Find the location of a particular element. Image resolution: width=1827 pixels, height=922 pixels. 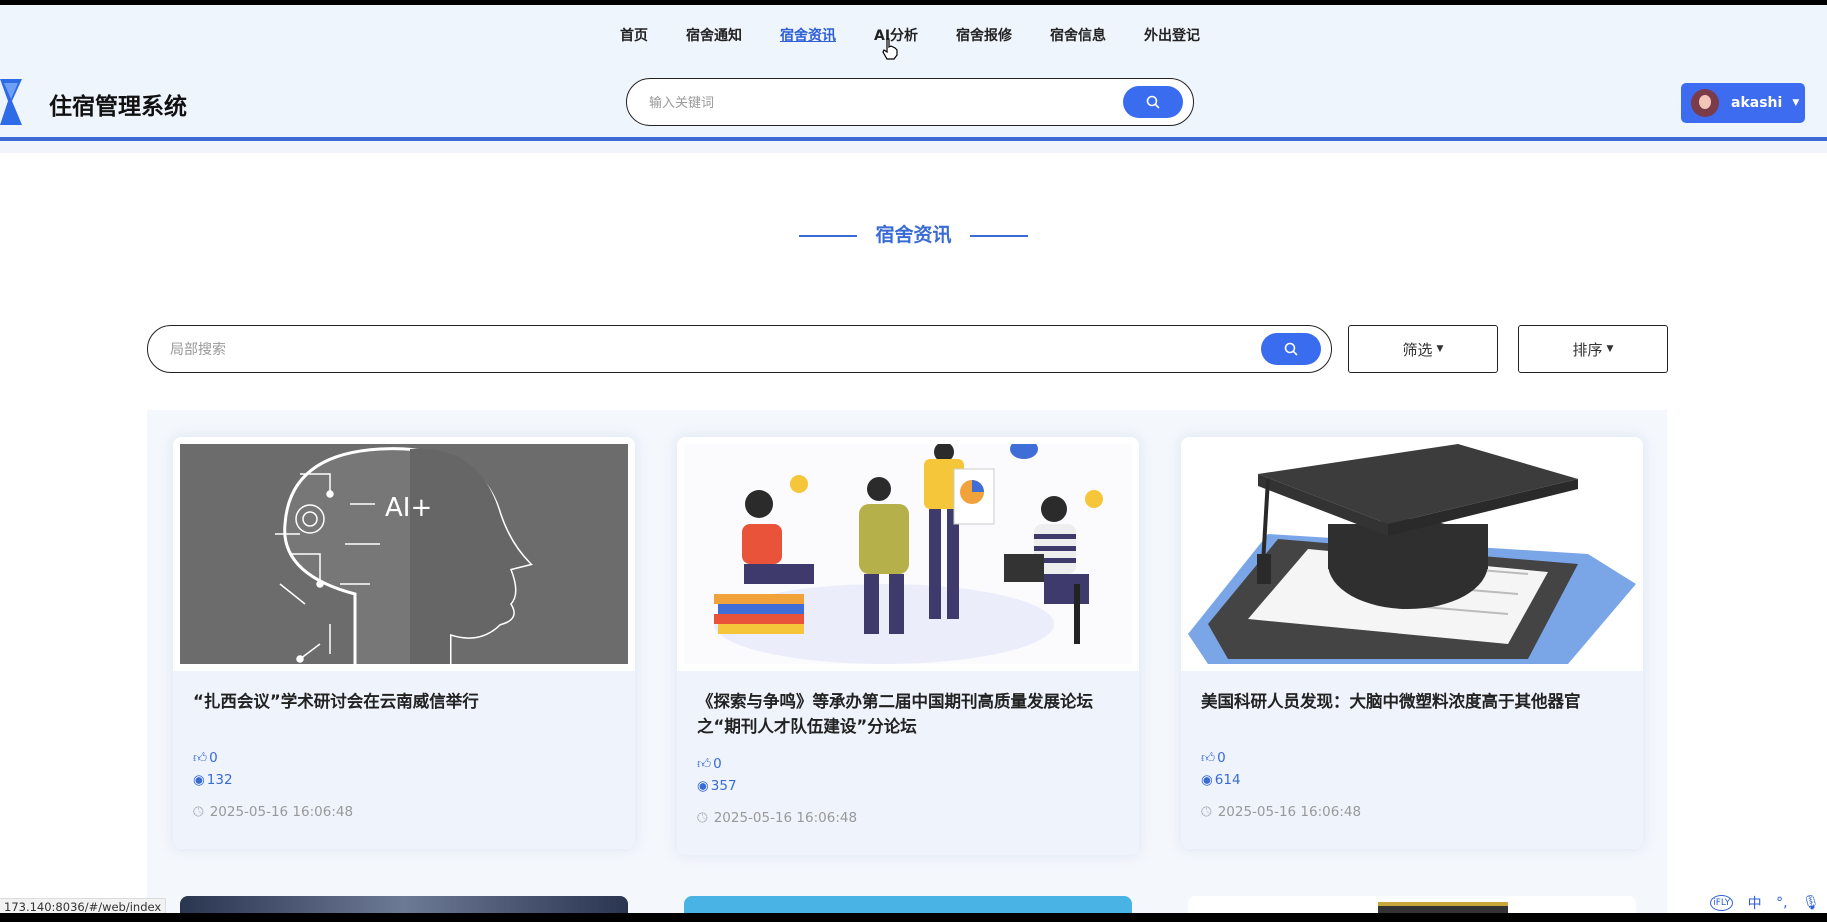

card-views: ◉ 614 is located at coordinates (1221, 780).